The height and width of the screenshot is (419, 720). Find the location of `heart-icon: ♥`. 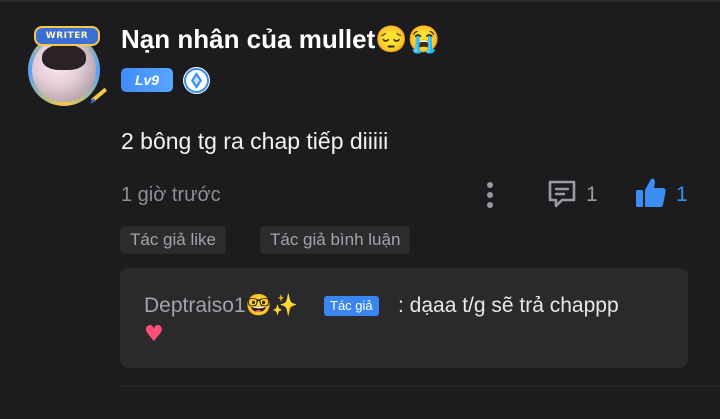

heart-icon: ♥ is located at coordinates (154, 334).